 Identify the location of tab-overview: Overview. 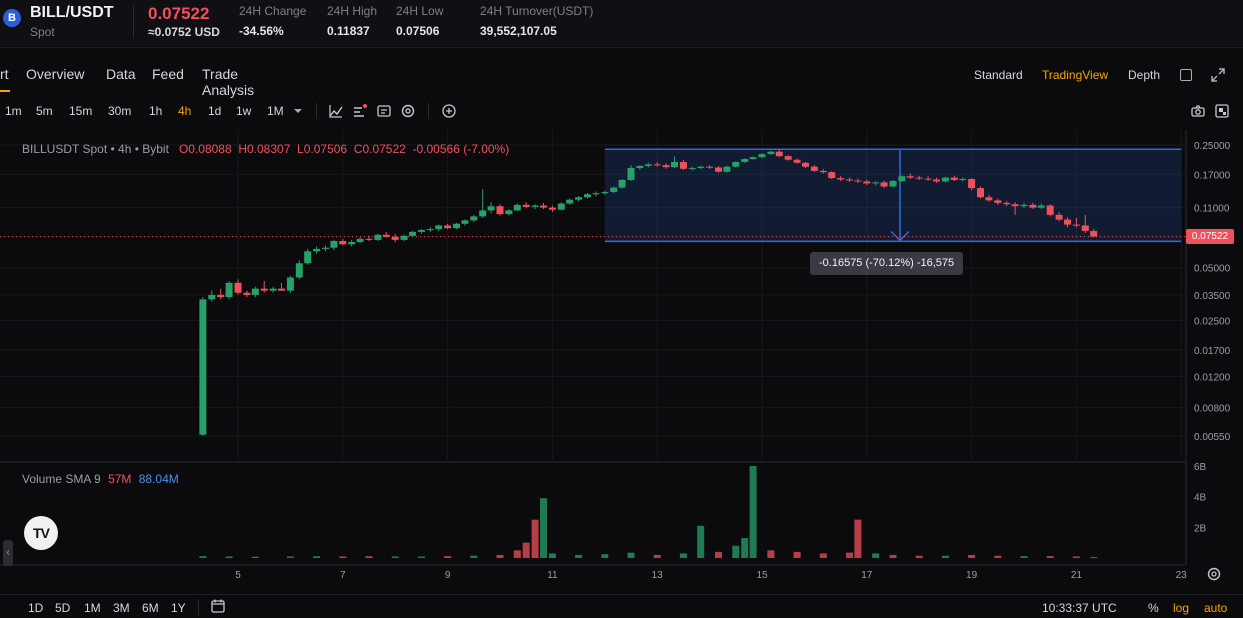
(55, 74).